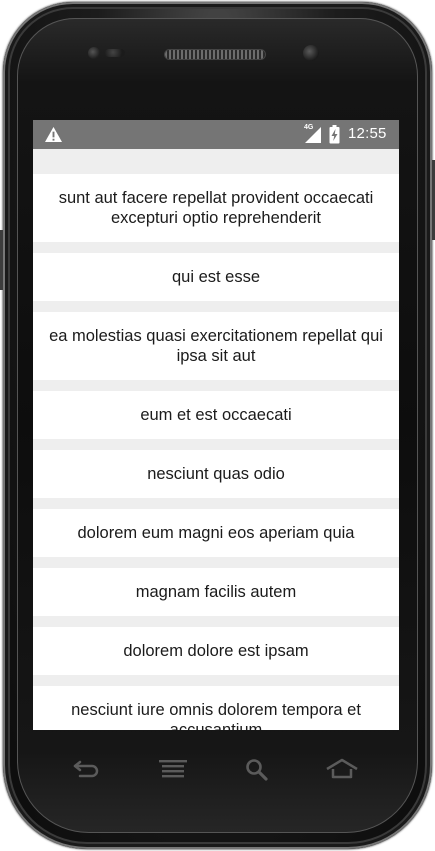 Image resolution: width=435 pixels, height=851 pixels. I want to click on list-item: magnam facilis autem, so click(216, 592).